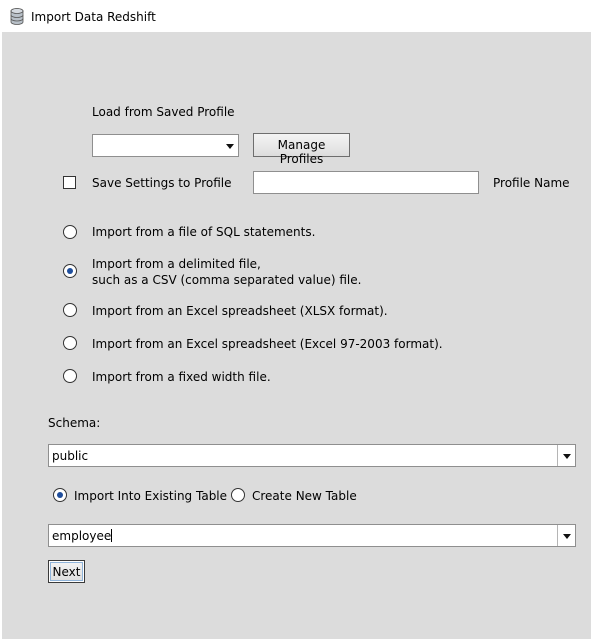  Describe the element at coordinates (70, 376) in the screenshot. I see `import-fixed-width-radio` at that location.